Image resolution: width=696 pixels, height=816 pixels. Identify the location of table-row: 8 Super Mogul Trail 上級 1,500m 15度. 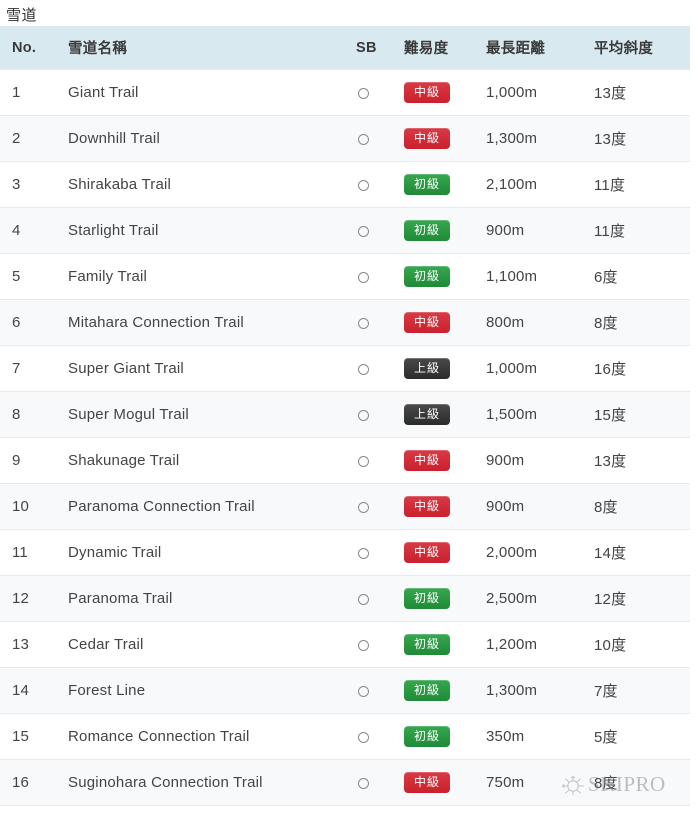
(345, 414).